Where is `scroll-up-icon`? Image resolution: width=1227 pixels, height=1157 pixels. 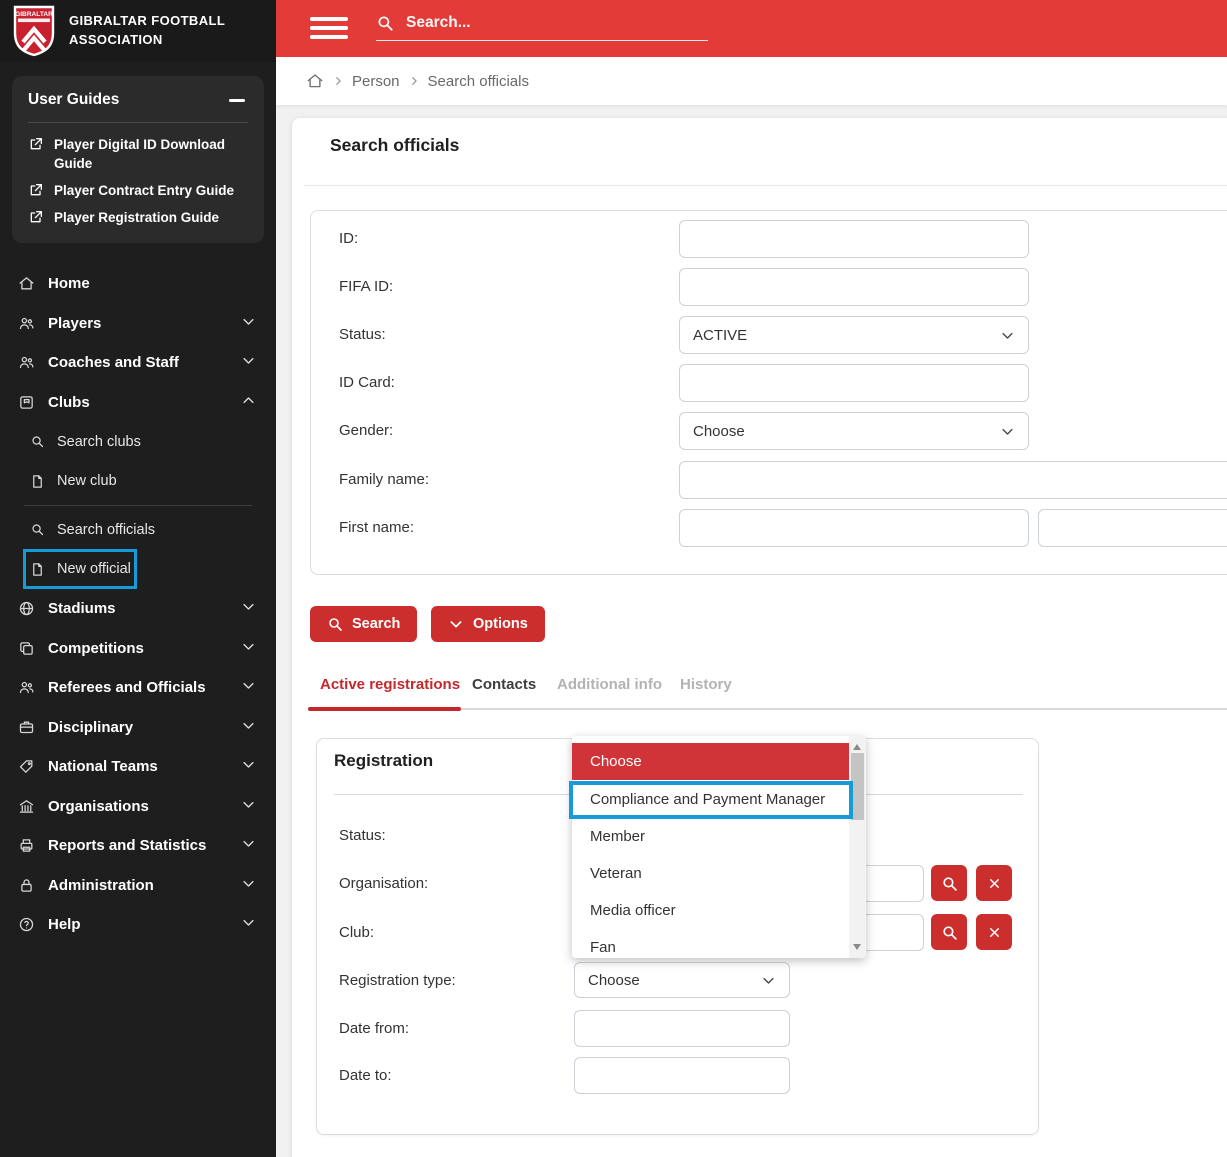
scroll-up-icon is located at coordinates (857, 747).